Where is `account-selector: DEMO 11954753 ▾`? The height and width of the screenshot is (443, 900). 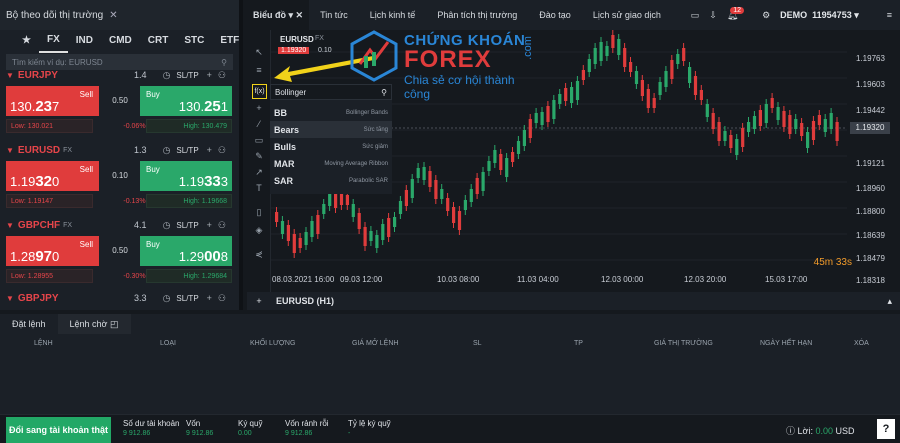 account-selector: DEMO 11954753 ▾ is located at coordinates (819, 15).